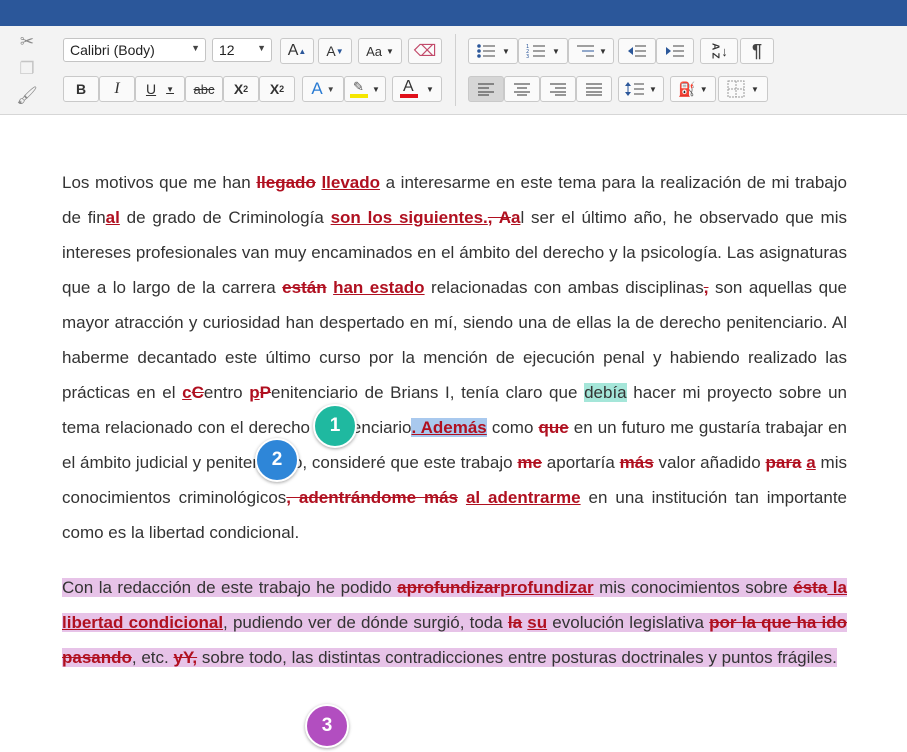 The width and height of the screenshot is (907, 752). What do you see at coordinates (302, 51) in the screenshot?
I see `caret-up-icon: ▲` at bounding box center [302, 51].